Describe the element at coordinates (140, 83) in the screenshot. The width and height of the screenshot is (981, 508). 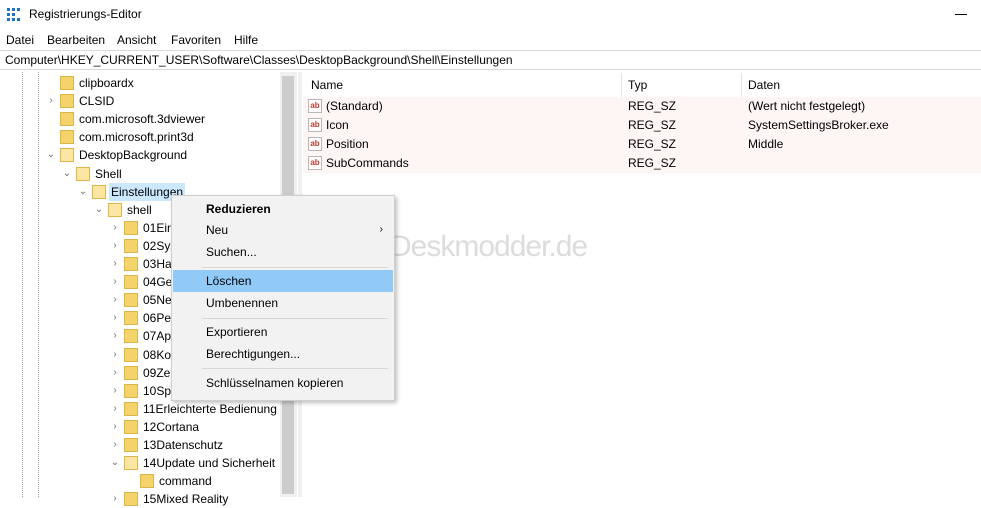
I see `tree-item: clipboardx` at that location.